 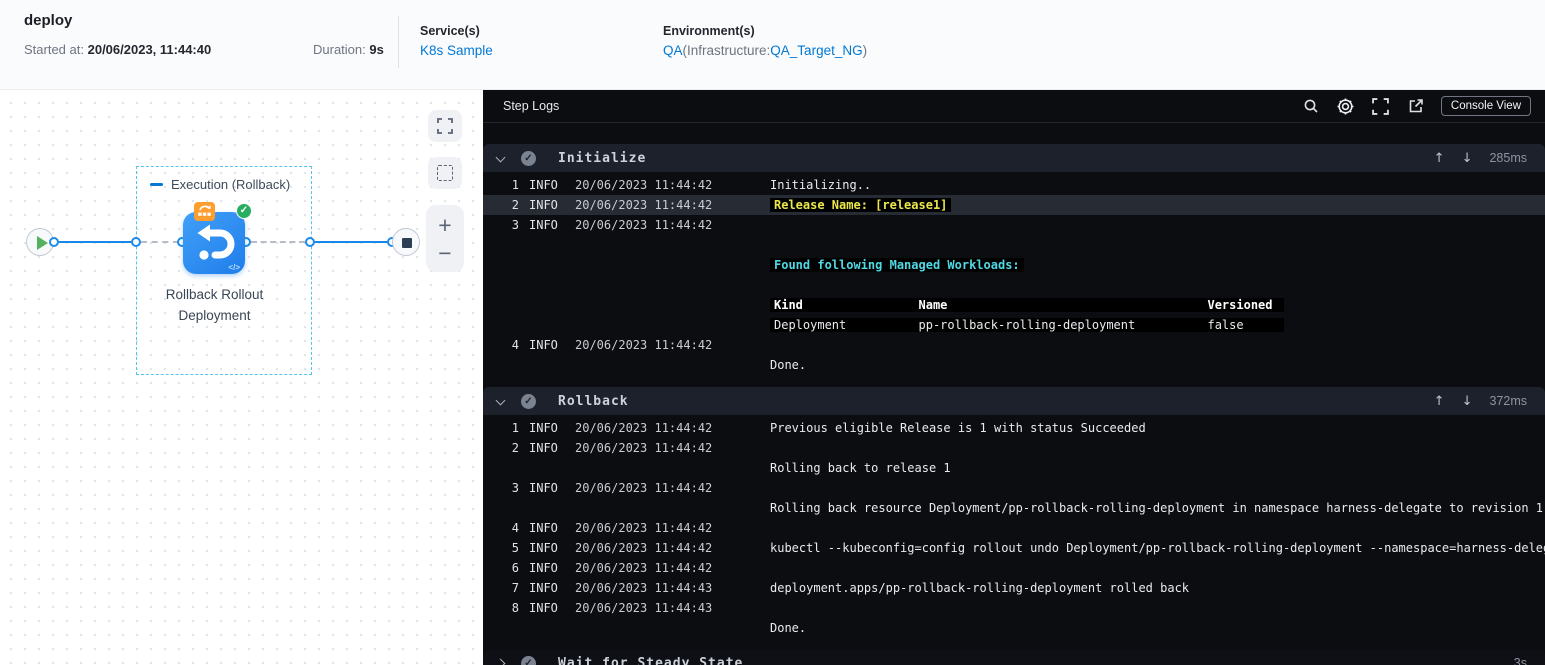 I want to click on canvas-zoom-control: + −, so click(x=445, y=238).